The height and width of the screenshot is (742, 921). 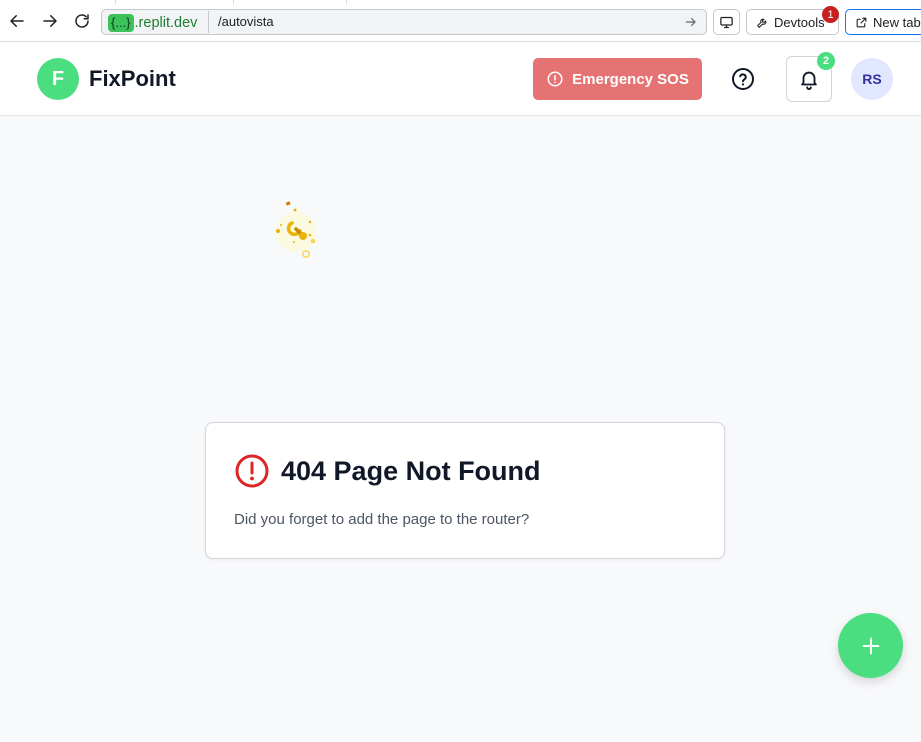 I want to click on monitor-icon, so click(x=726, y=22).